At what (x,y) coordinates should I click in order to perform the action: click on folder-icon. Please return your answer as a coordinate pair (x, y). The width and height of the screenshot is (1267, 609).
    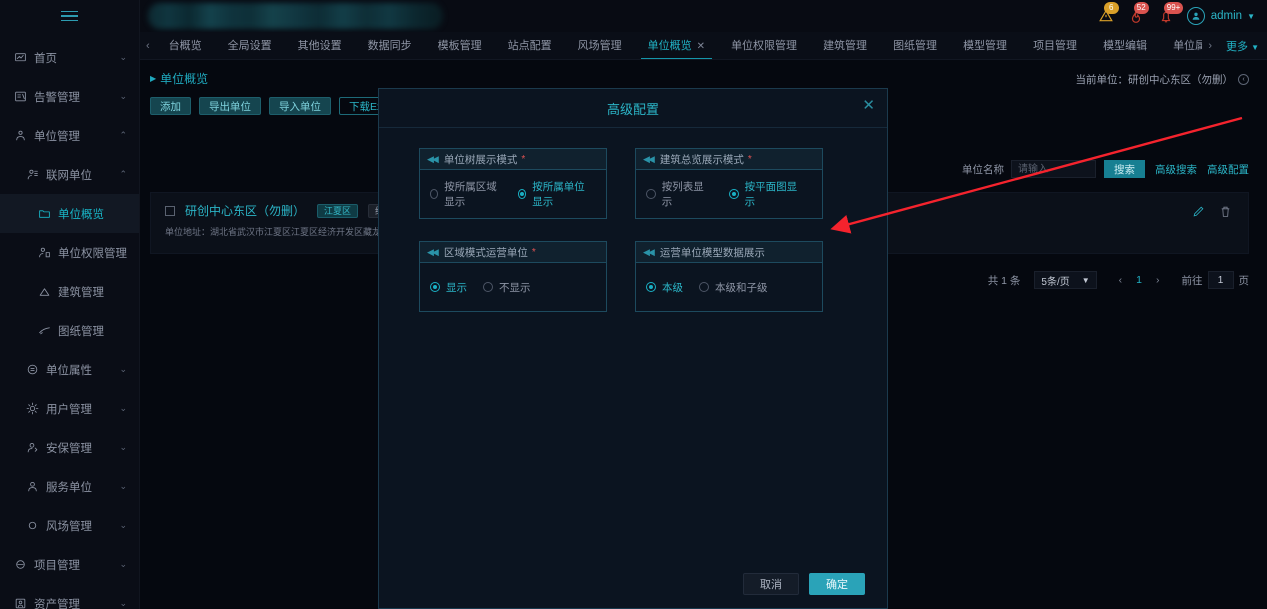
    Looking at the image, I should click on (44, 214).